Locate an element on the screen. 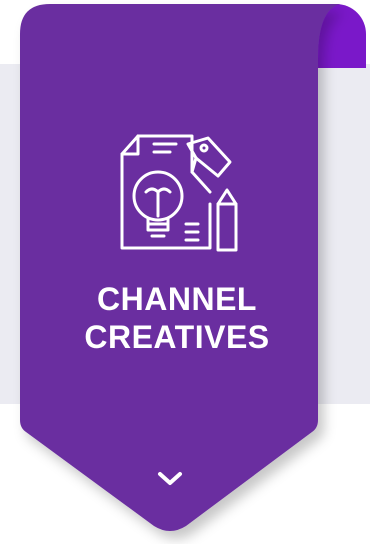 This screenshot has height=544, width=370. idea-document-tag-pencil-icon is located at coordinates (178, 194).